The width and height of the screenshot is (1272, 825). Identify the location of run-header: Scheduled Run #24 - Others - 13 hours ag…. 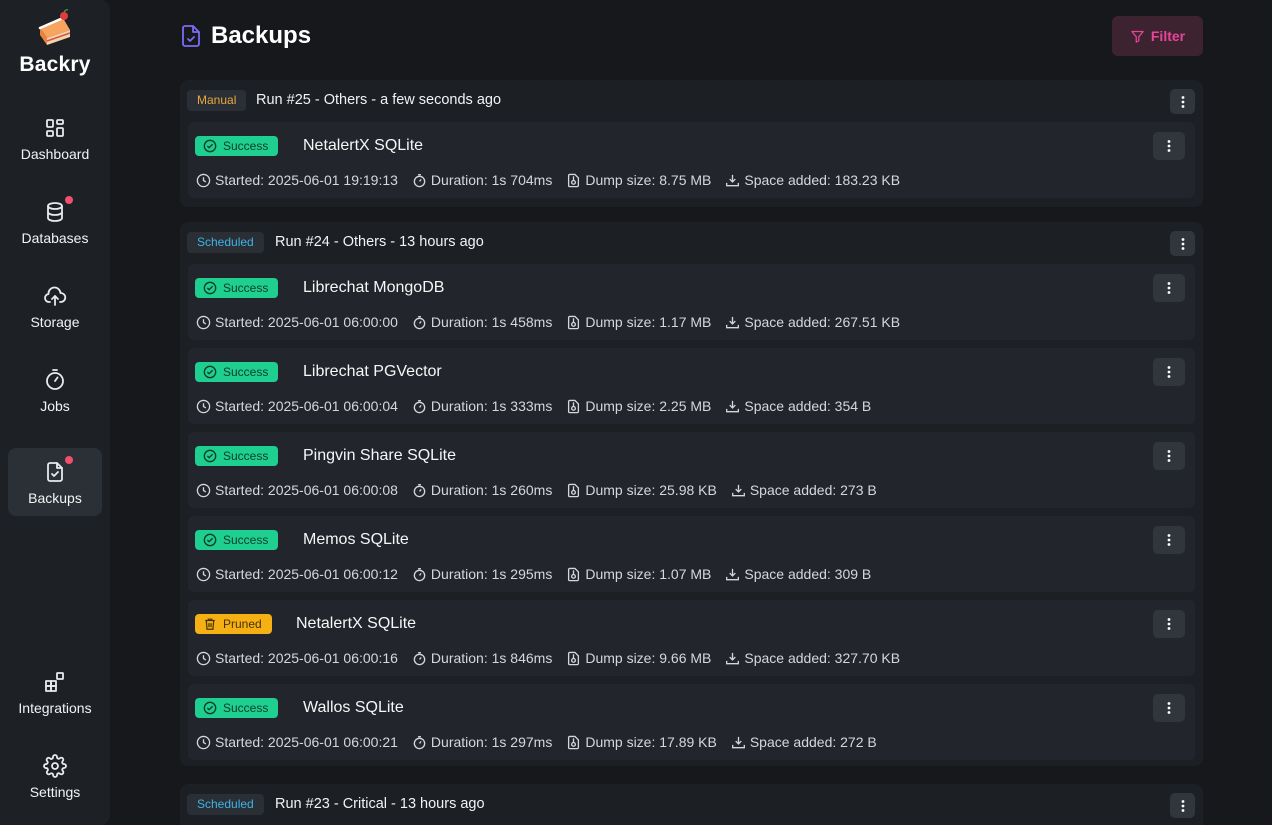
(691, 242).